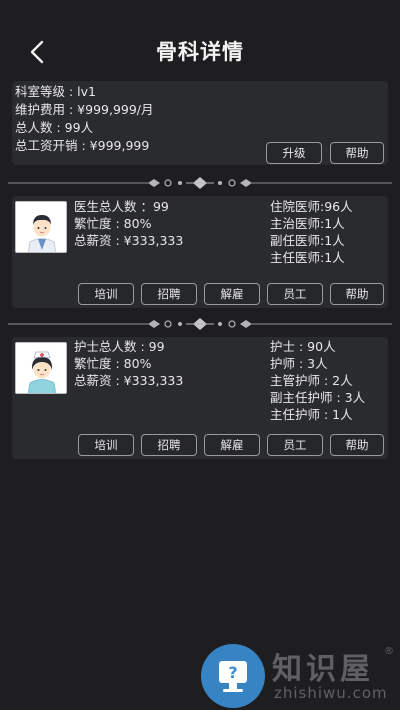  I want to click on watermark-registered: ®, so click(389, 651).